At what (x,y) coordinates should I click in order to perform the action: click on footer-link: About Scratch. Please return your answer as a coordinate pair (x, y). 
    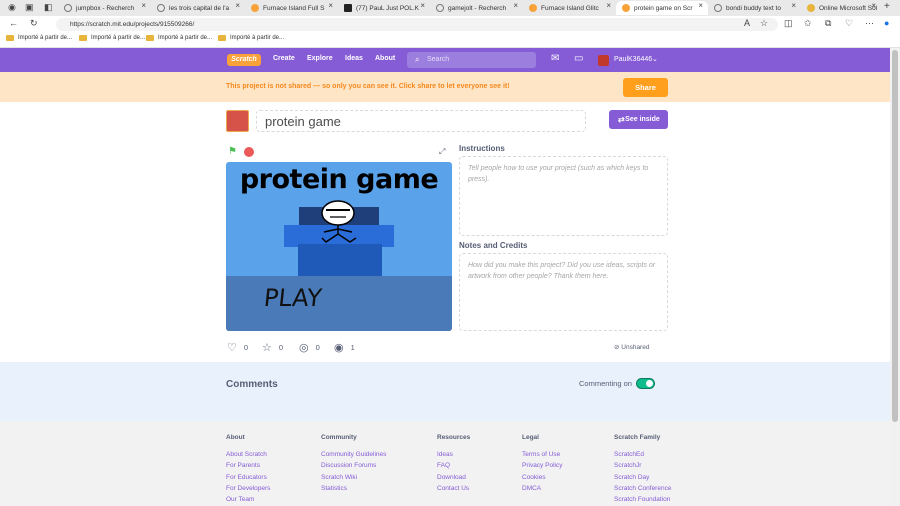
    Looking at the image, I should click on (248, 454).